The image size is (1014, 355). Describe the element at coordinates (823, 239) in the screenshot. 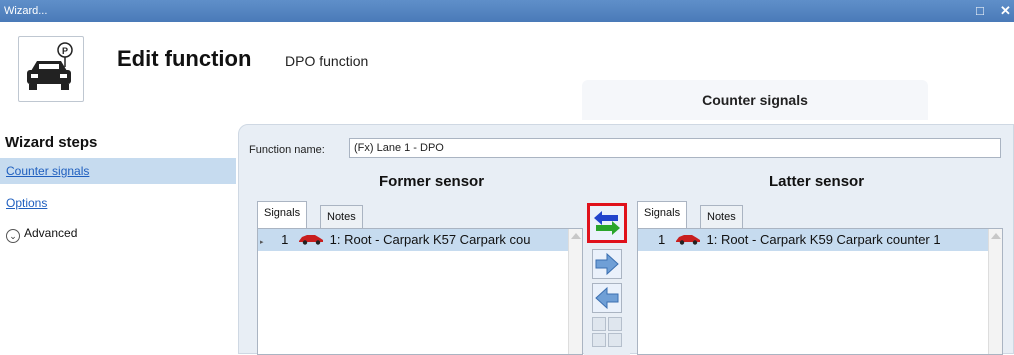

I see `row-text: 1: Root - Carpark K59 Carpark counter 1` at that location.